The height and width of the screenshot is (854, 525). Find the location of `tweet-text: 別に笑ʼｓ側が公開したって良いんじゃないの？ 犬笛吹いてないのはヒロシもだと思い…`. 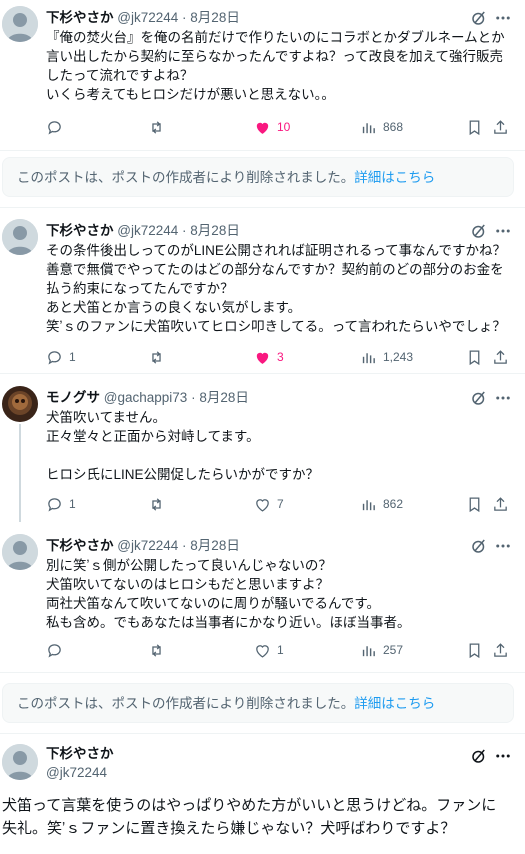

tweet-text: 別に笑ʼｓ側が公開したって良いんじゃないの？ 犬笛吹いてないのはヒロシもだと思い… is located at coordinates (281, 594).